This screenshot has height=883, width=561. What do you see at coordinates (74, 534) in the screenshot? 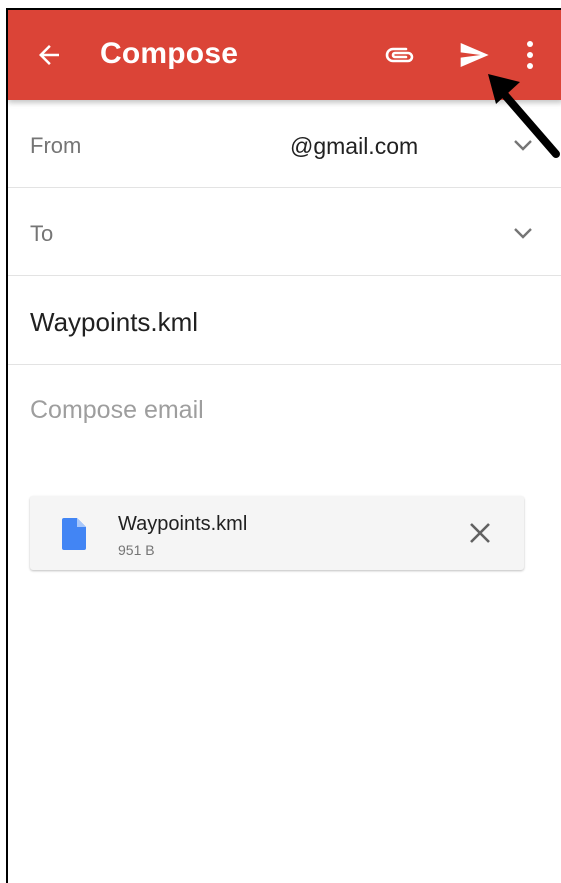
I see `file-icon` at bounding box center [74, 534].